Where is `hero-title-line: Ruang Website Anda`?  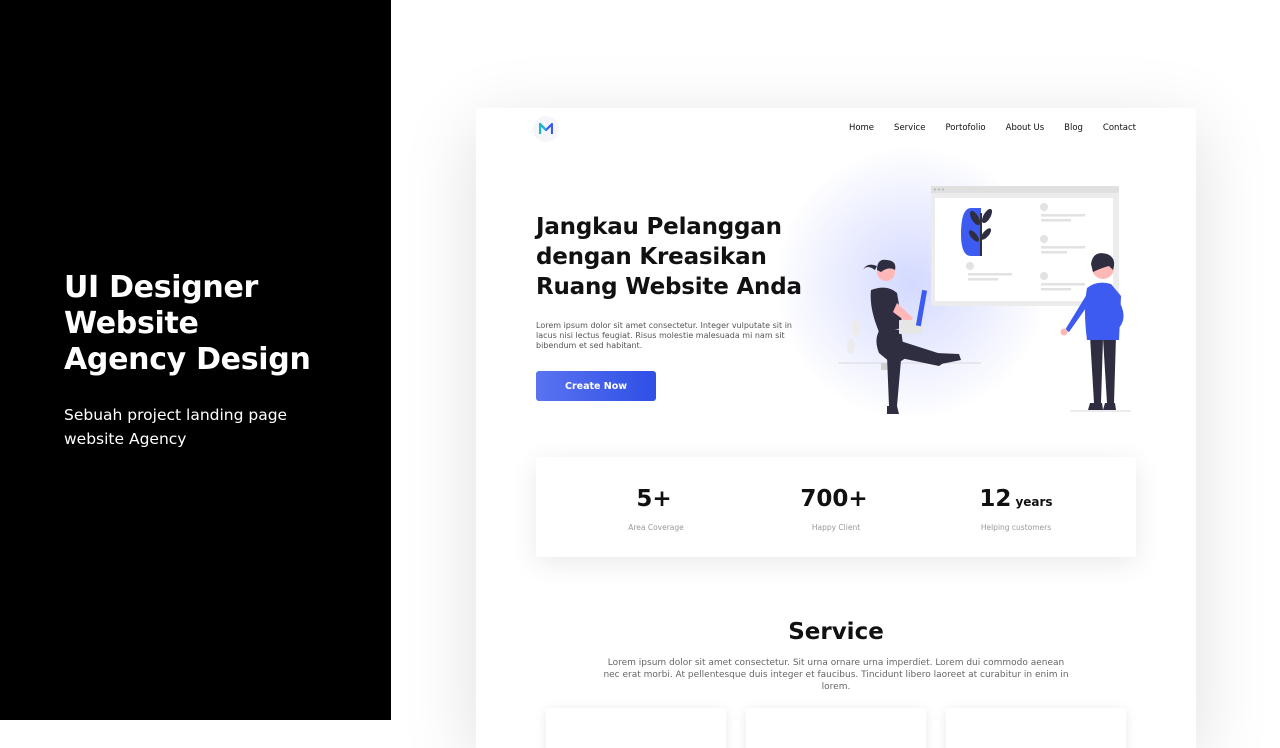 hero-title-line: Ruang Website Anda is located at coordinates (669, 287).